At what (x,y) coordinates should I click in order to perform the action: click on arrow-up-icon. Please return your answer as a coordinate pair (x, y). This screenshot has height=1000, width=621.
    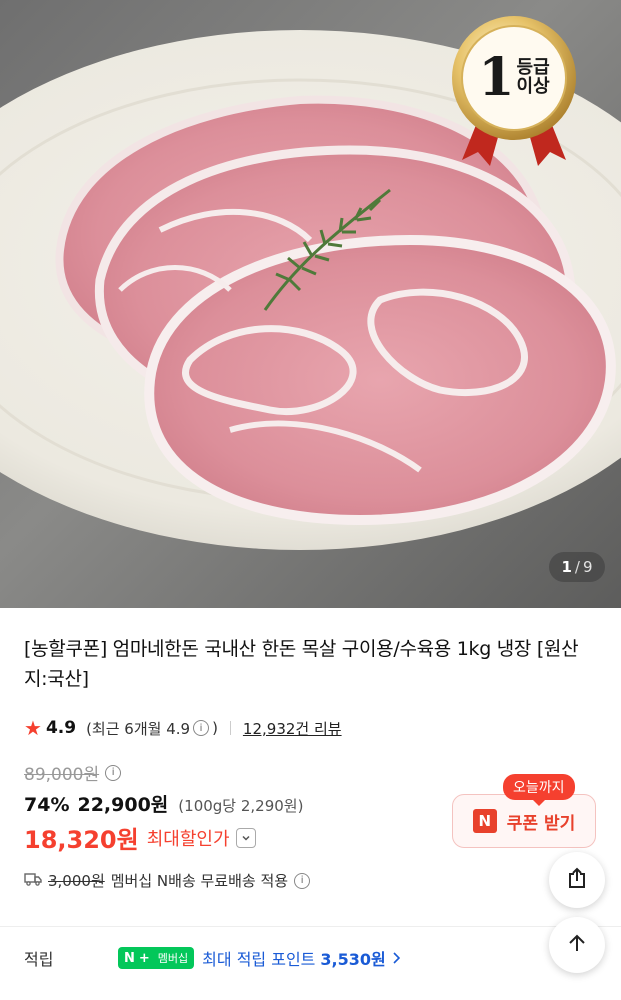
    Looking at the image, I should click on (577, 945).